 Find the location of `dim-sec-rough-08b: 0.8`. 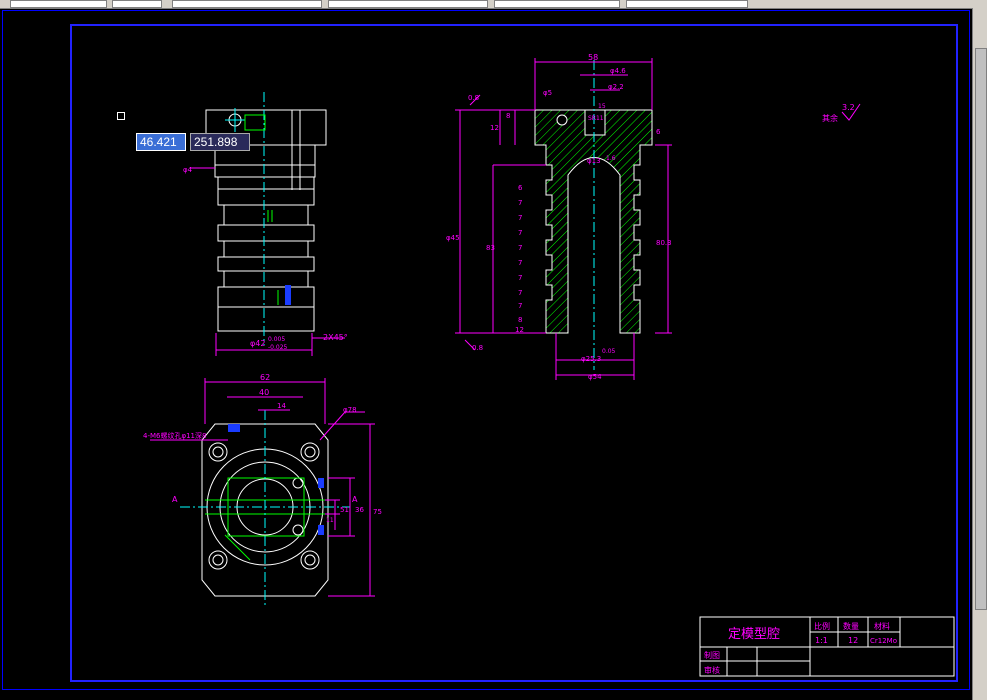

dim-sec-rough-08b: 0.8 is located at coordinates (477, 348).